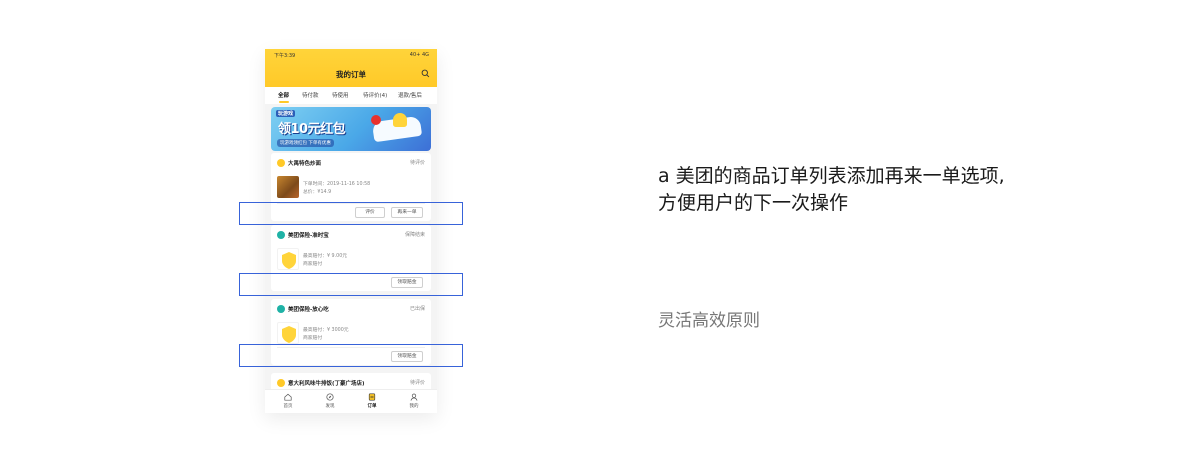  I want to click on banner-headline: 领10元红包, so click(312, 129).